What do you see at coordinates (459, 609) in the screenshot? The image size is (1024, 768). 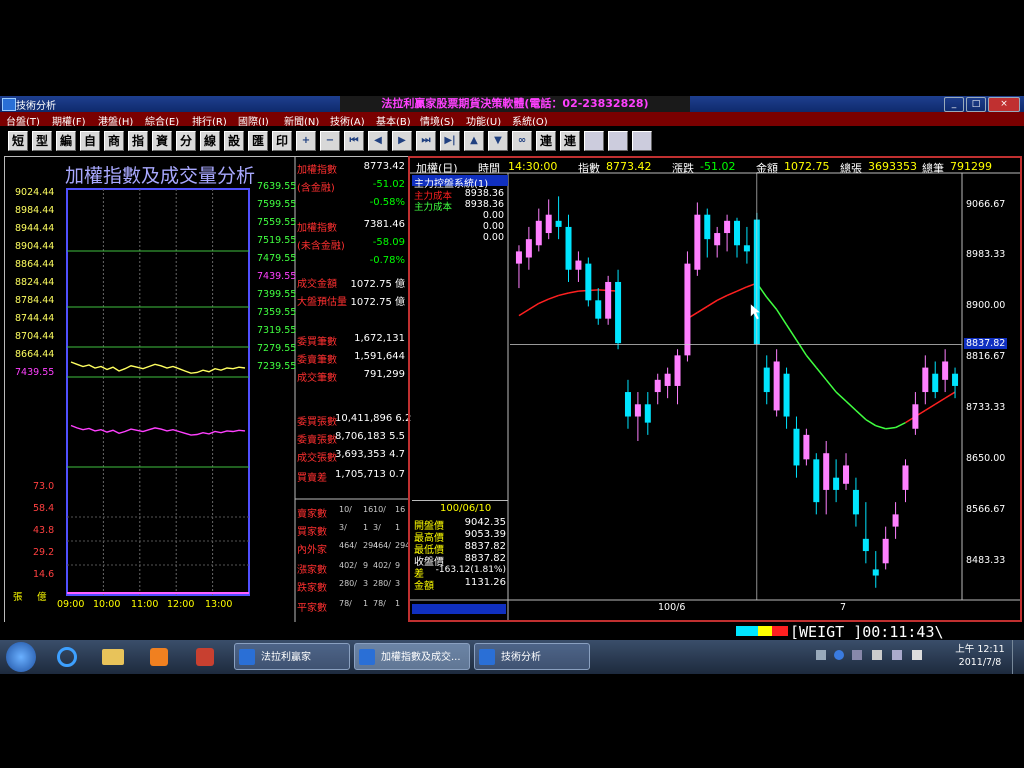 I see `ohlc-scrollbar` at bounding box center [459, 609].